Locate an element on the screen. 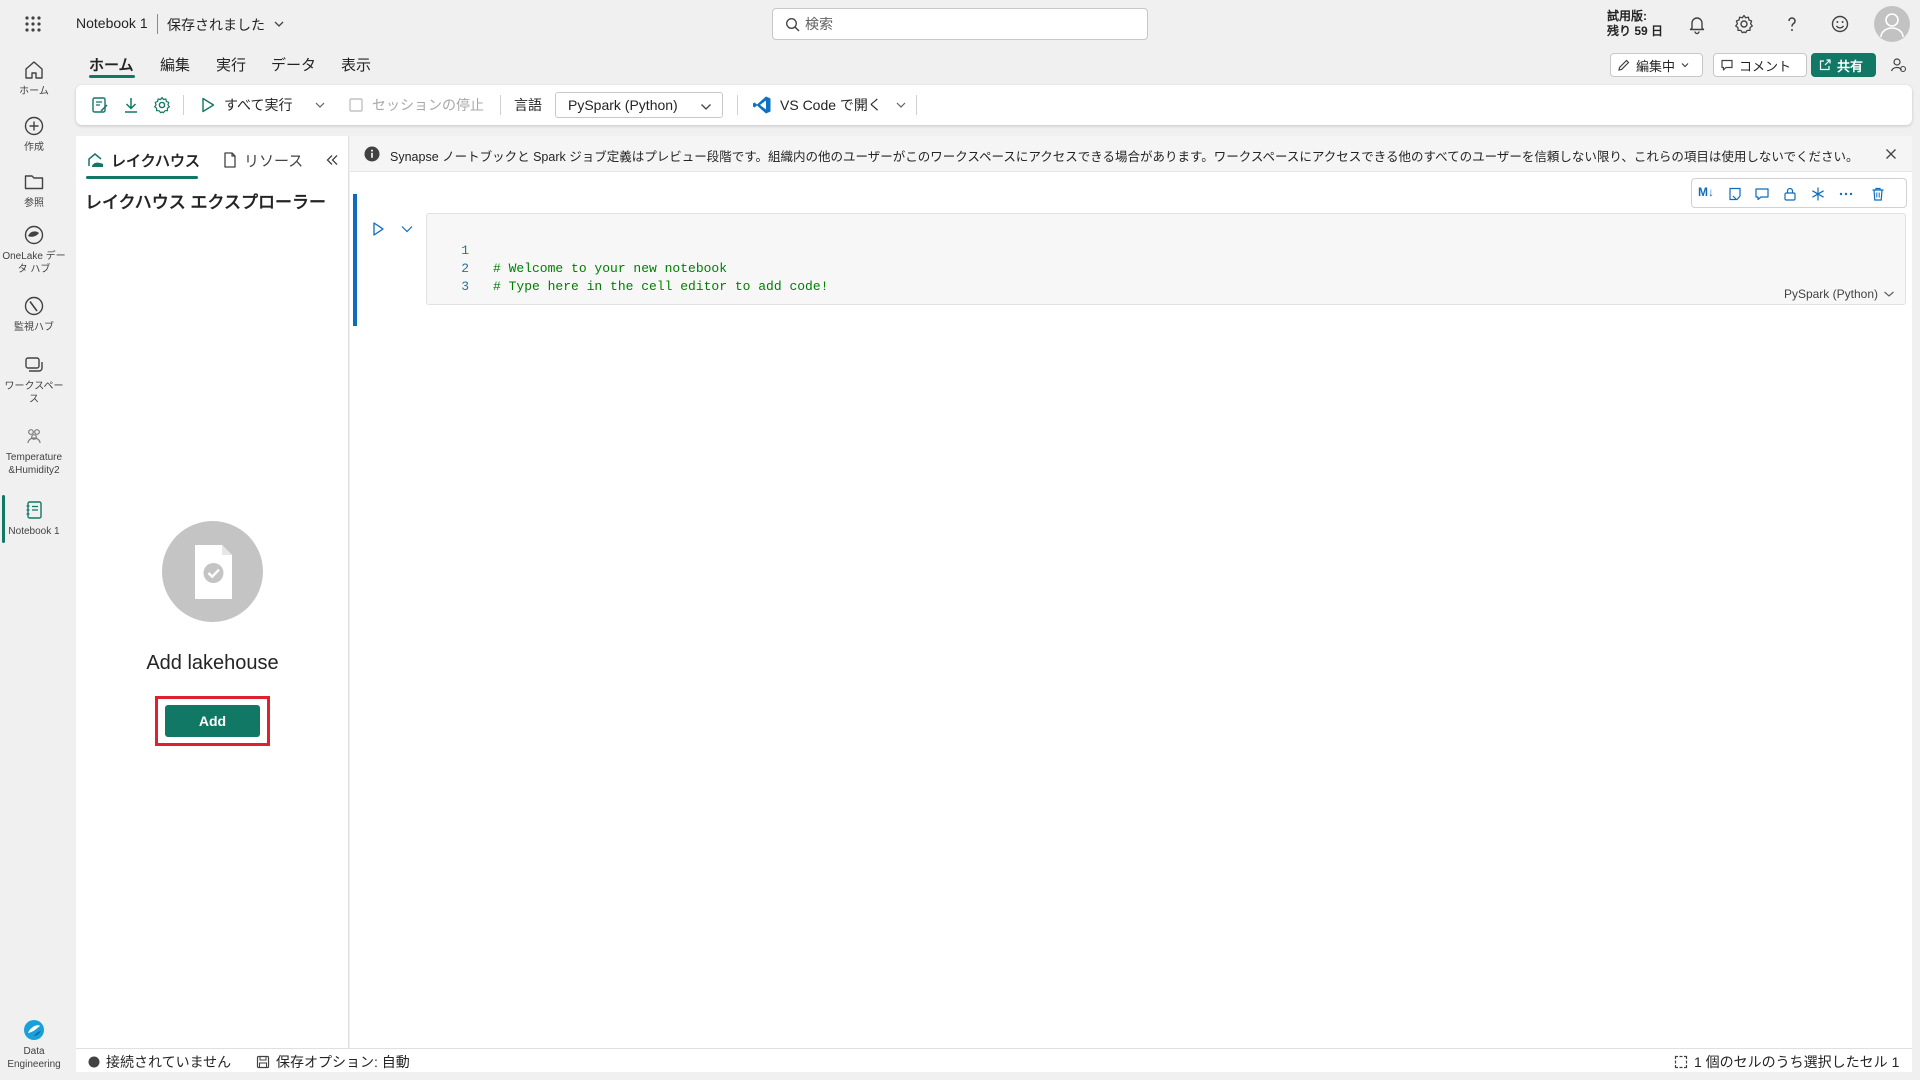 The height and width of the screenshot is (1080, 1920). share-label: 共有 is located at coordinates (1850, 66).